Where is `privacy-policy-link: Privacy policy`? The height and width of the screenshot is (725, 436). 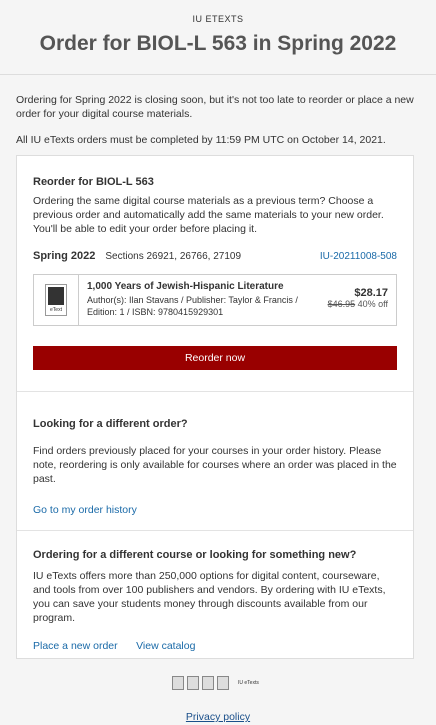
privacy-policy-link: Privacy policy is located at coordinates (218, 717).